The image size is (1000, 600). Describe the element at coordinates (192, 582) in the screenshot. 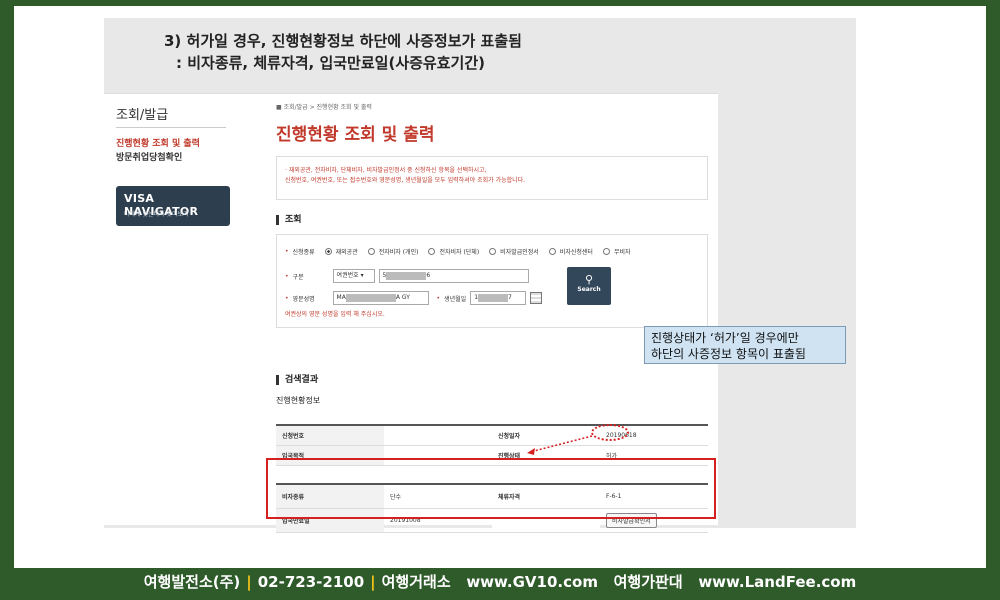

I see `footer-company: 여행발전소(주)` at that location.